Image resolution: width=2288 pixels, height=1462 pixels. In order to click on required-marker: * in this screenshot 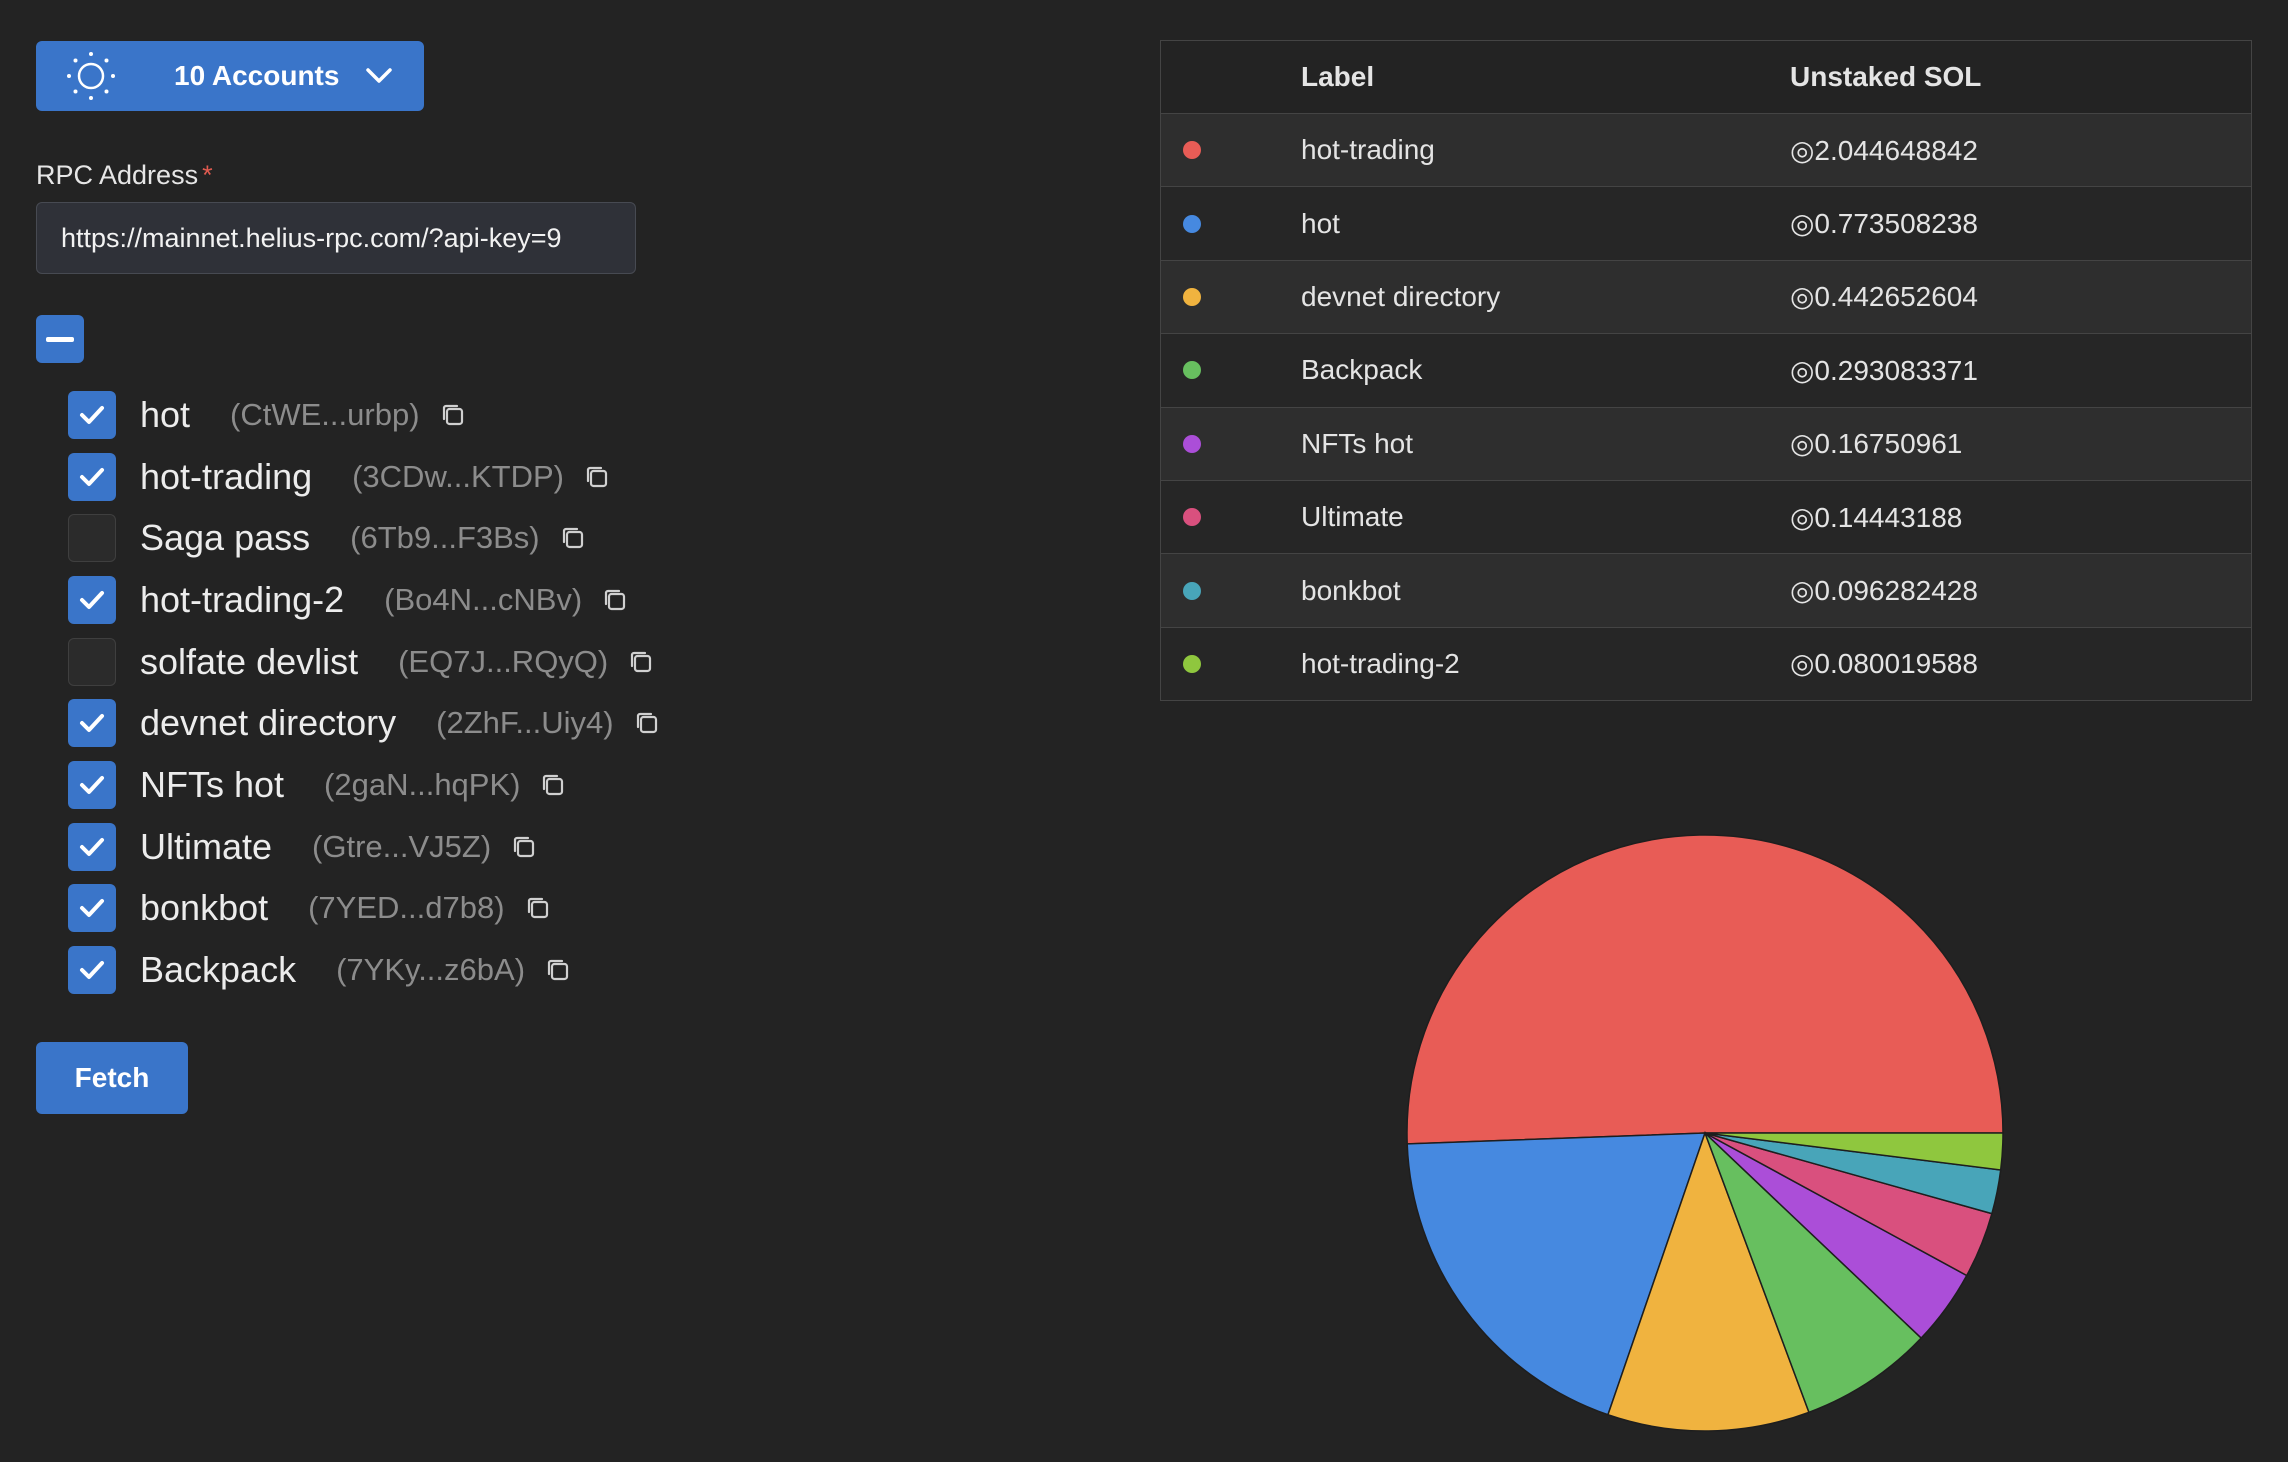, I will do `click(207, 175)`.